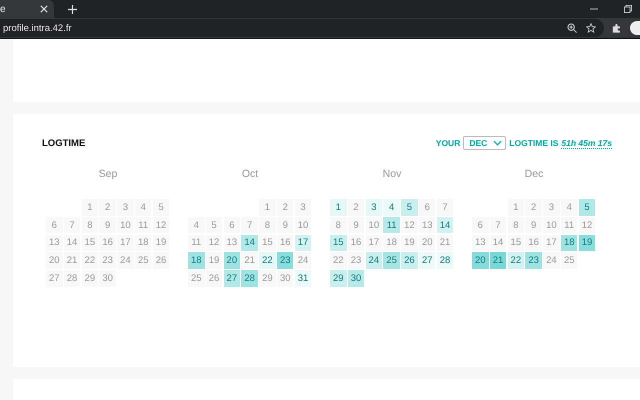 Image resolution: width=640 pixels, height=400 pixels. What do you see at coordinates (44, 9) in the screenshot?
I see `close-icon` at bounding box center [44, 9].